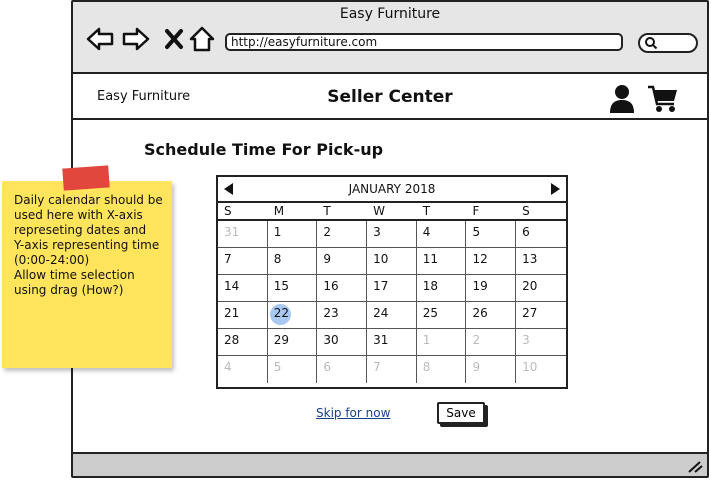  I want to click on arrow-right-icon, so click(136, 39).